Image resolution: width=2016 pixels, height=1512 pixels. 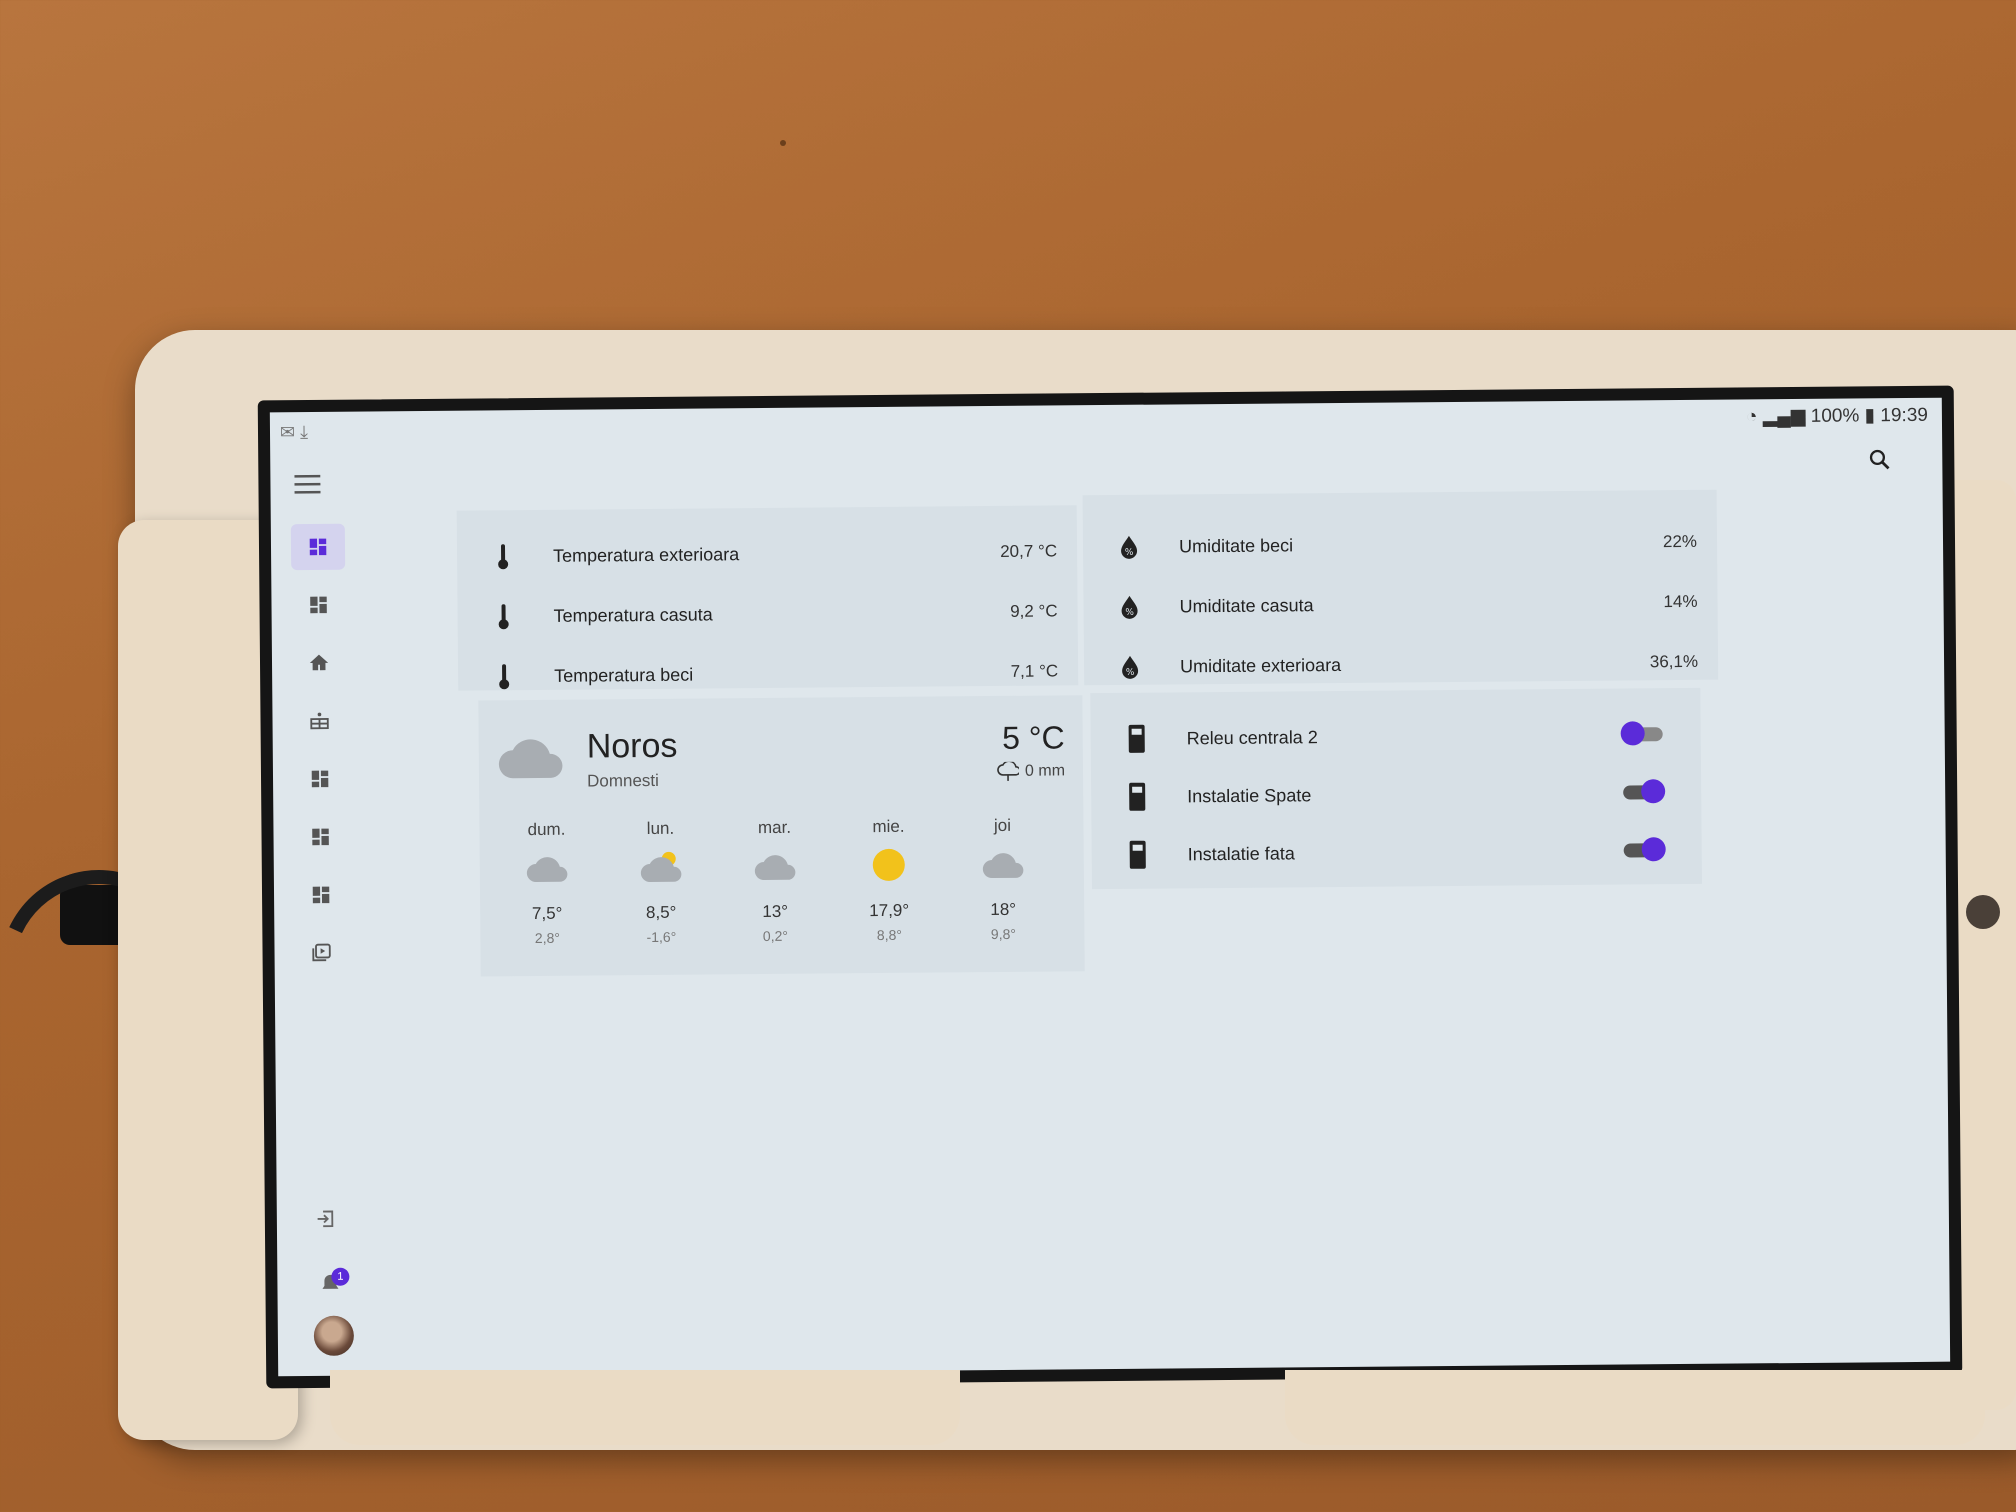 I want to click on menu-icon, so click(x=307, y=484).